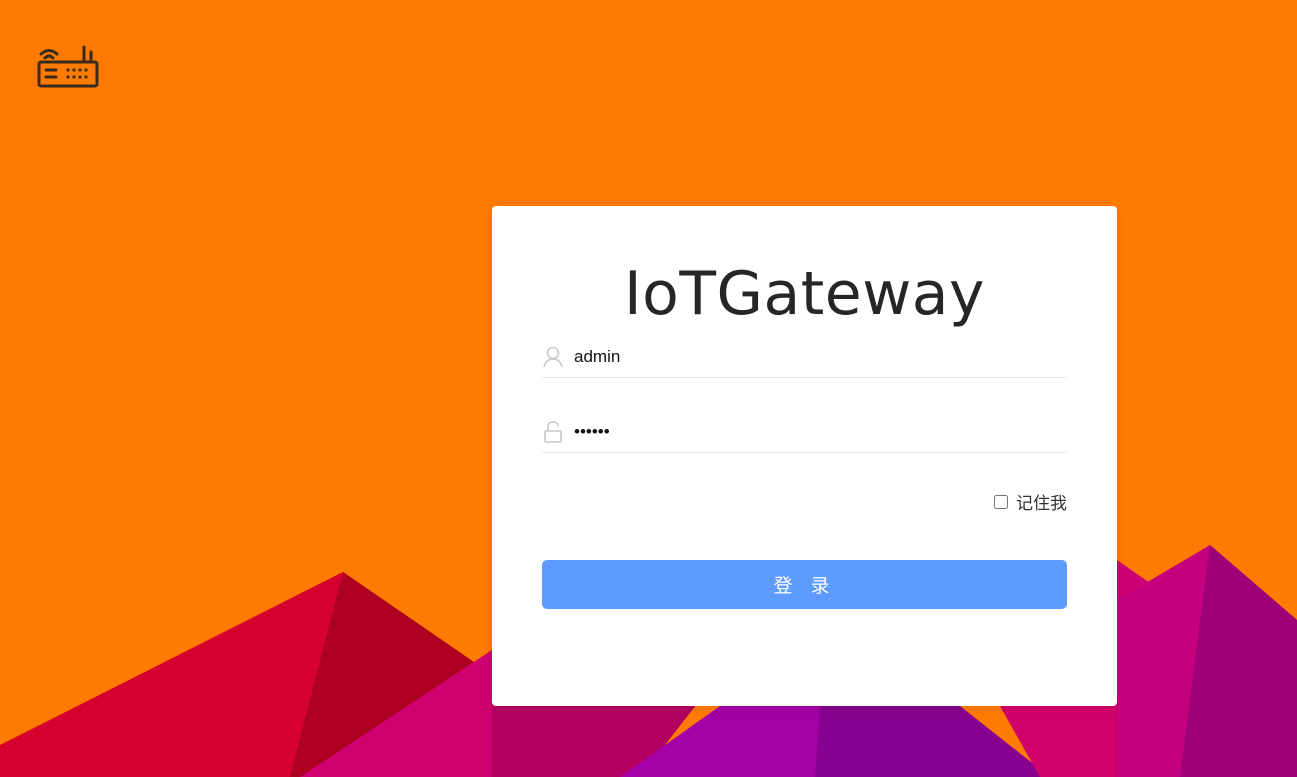 The image size is (1297, 777). What do you see at coordinates (804, 584) in the screenshot?
I see `login-button: 登 录` at bounding box center [804, 584].